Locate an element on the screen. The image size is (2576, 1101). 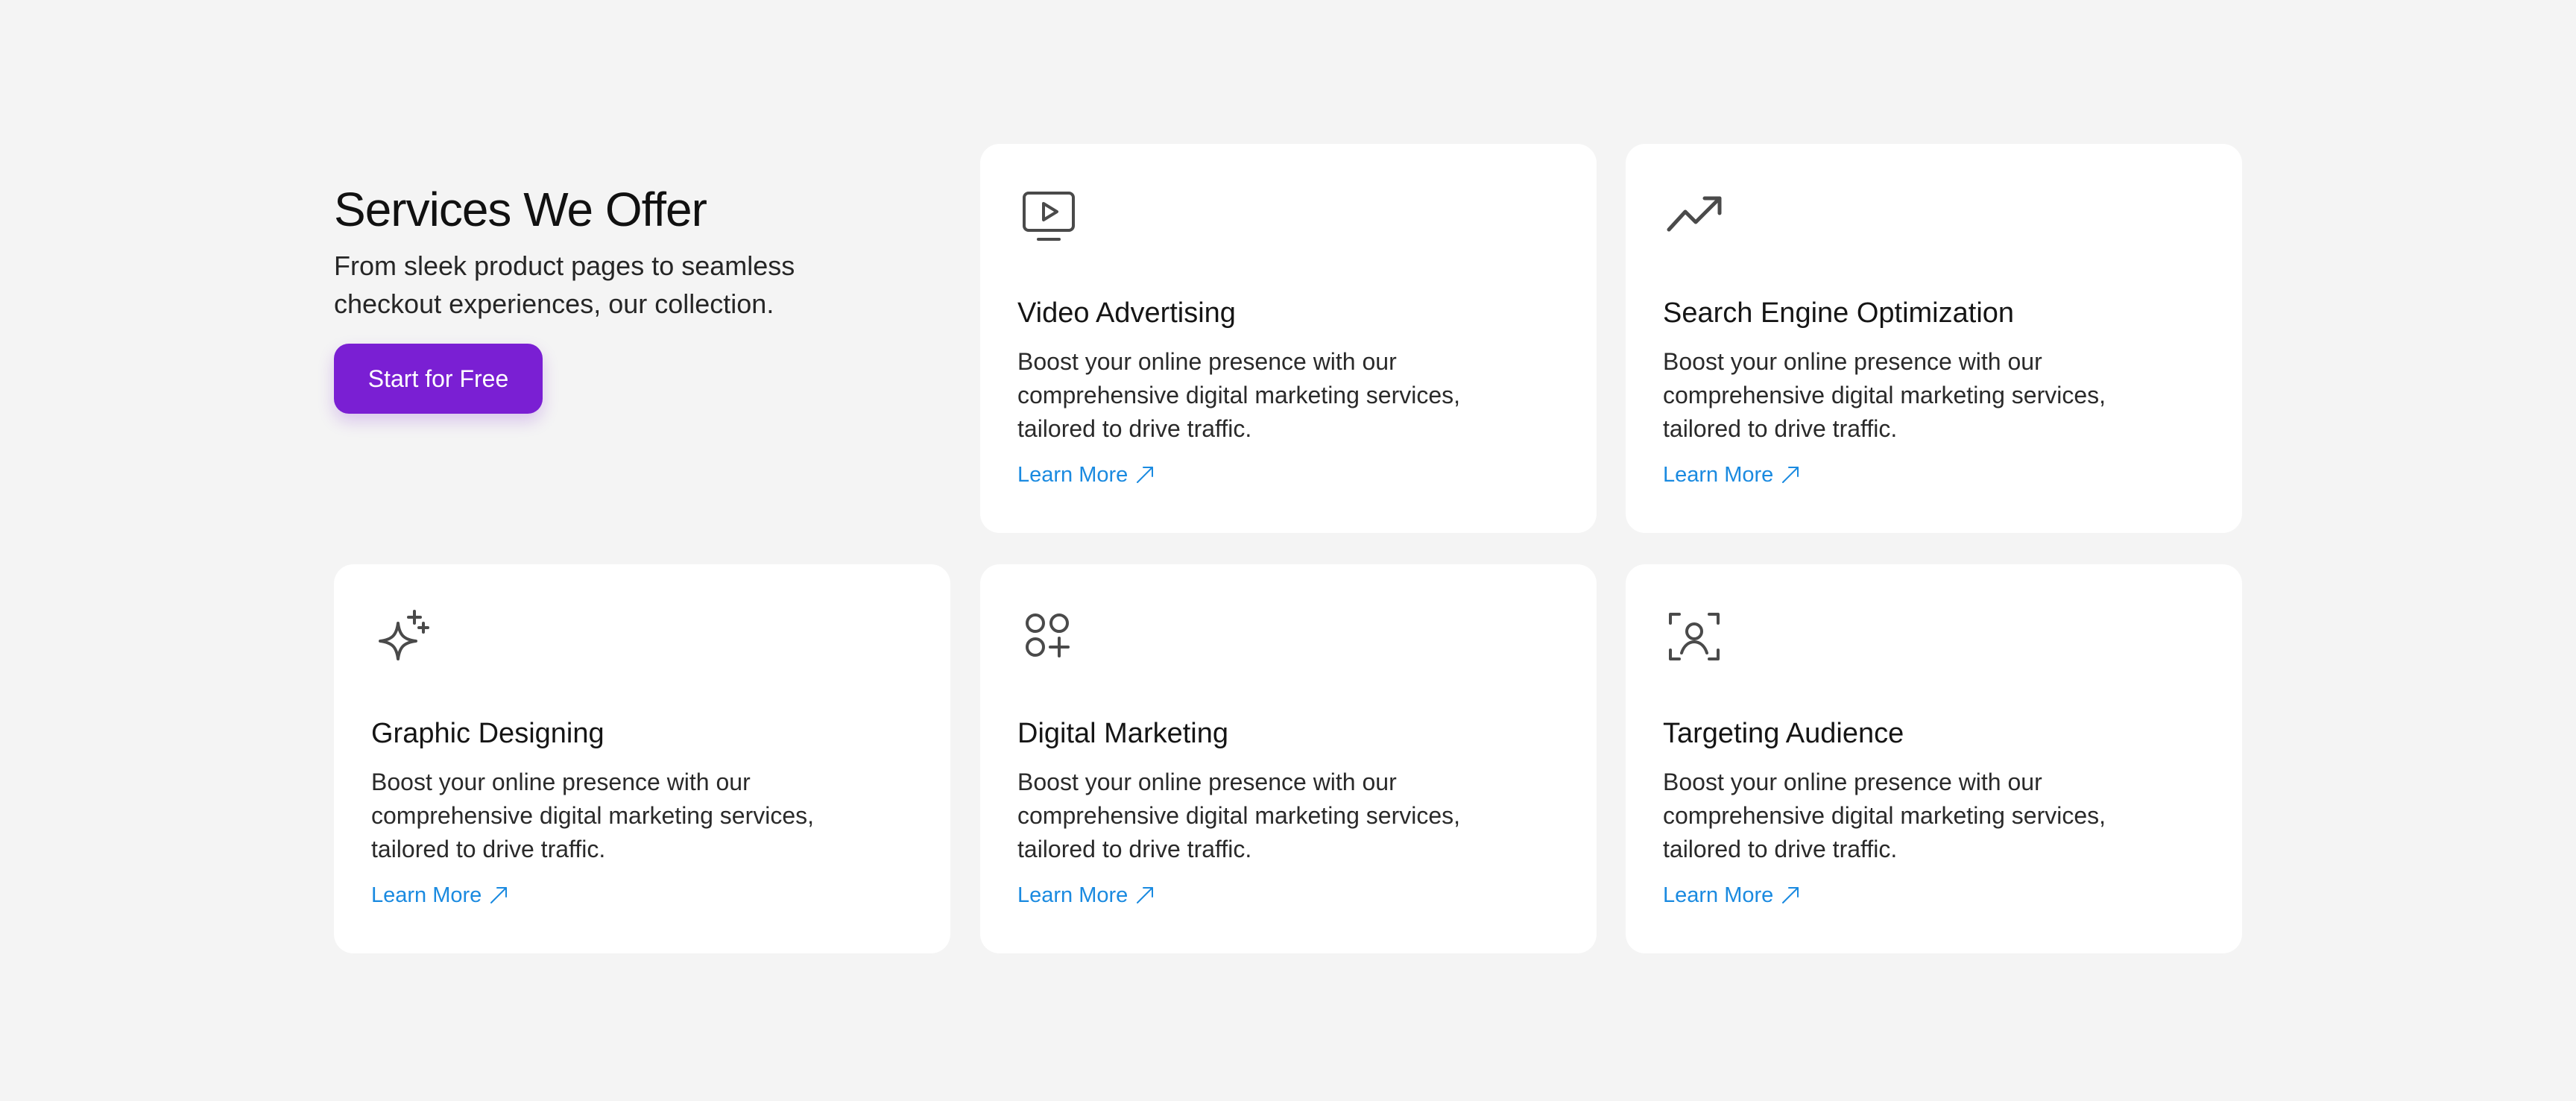
sparkles-icon is located at coordinates (402, 636).